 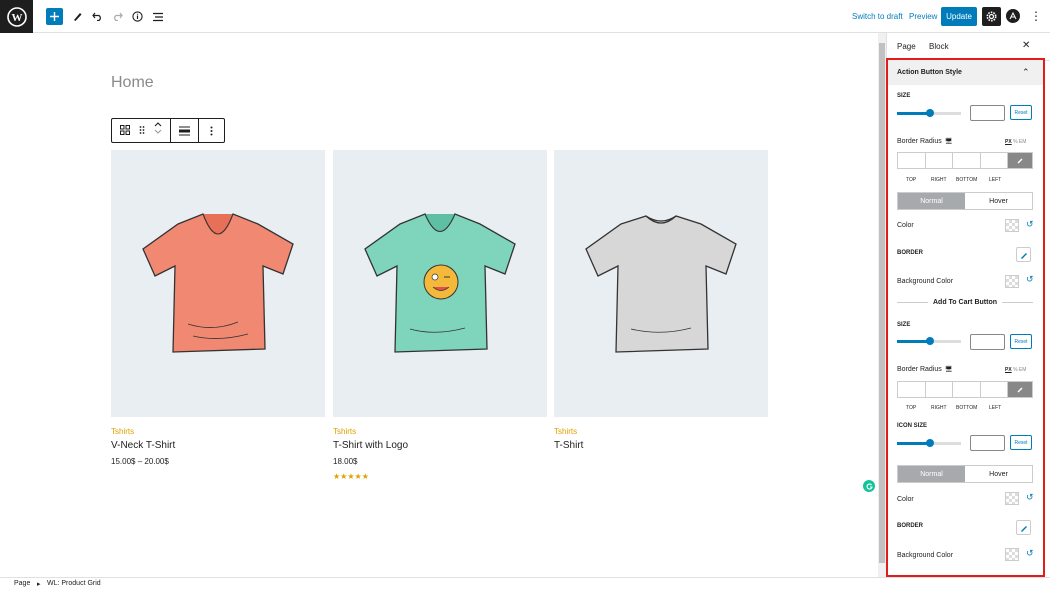 I want to click on scrollbar-thumb, so click(x=882, y=303).